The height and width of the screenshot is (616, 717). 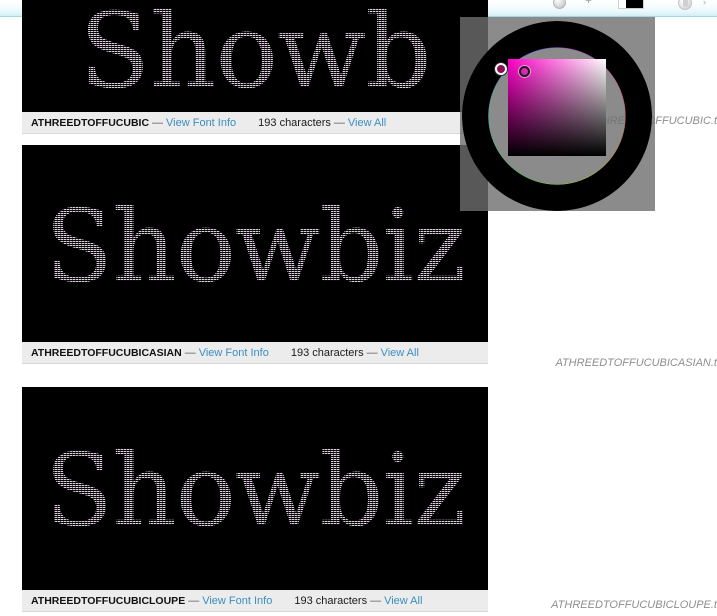 What do you see at coordinates (501, 69) in the screenshot?
I see `hue-wheel-handle` at bounding box center [501, 69].